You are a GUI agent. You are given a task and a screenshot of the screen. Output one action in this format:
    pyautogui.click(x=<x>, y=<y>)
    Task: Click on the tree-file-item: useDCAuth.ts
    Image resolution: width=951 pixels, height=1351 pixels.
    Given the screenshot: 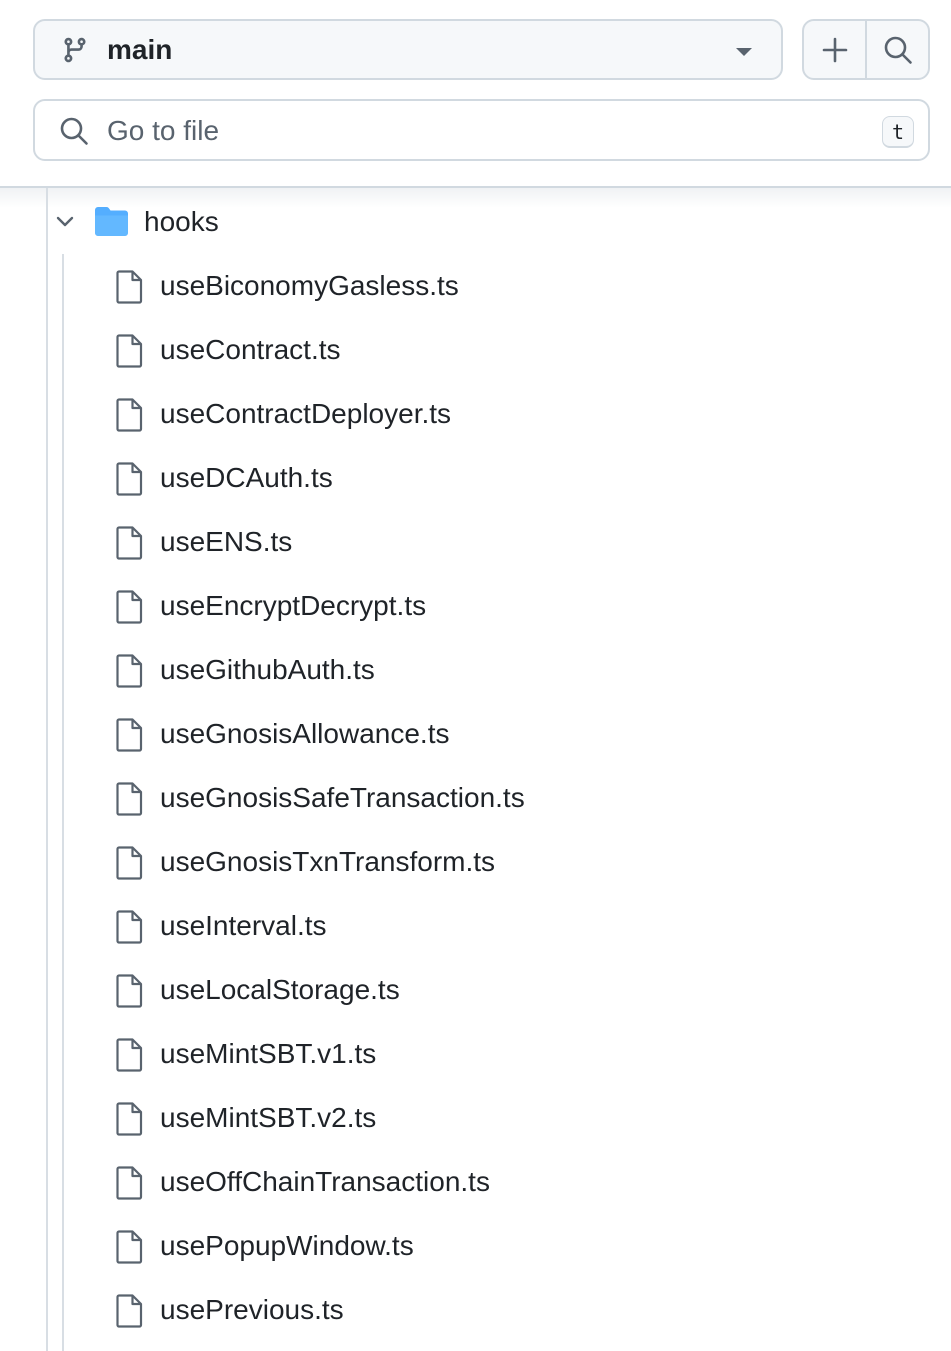 What is the action you would take?
    pyautogui.click(x=507, y=478)
    